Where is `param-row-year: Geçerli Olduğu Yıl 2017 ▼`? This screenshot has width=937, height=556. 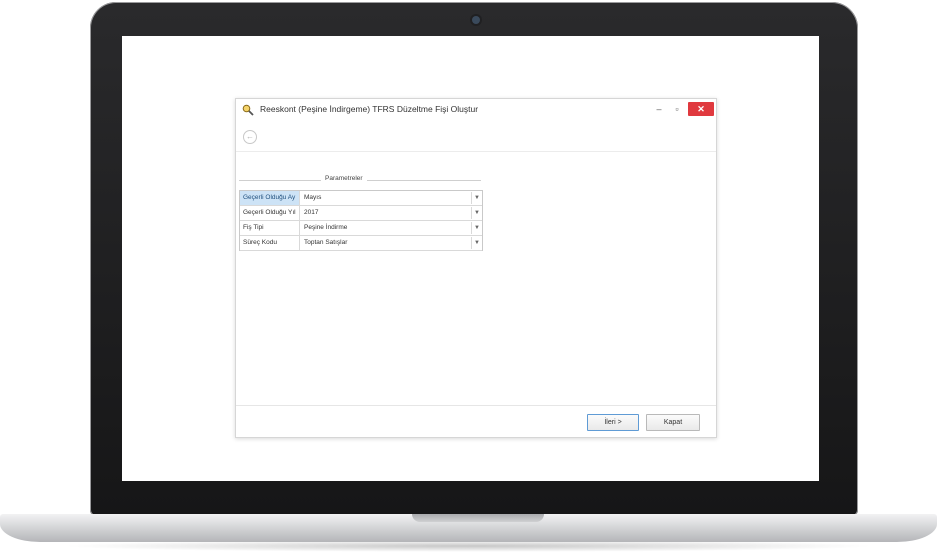 param-row-year: Geçerli Olduğu Yıl 2017 ▼ is located at coordinates (361, 213).